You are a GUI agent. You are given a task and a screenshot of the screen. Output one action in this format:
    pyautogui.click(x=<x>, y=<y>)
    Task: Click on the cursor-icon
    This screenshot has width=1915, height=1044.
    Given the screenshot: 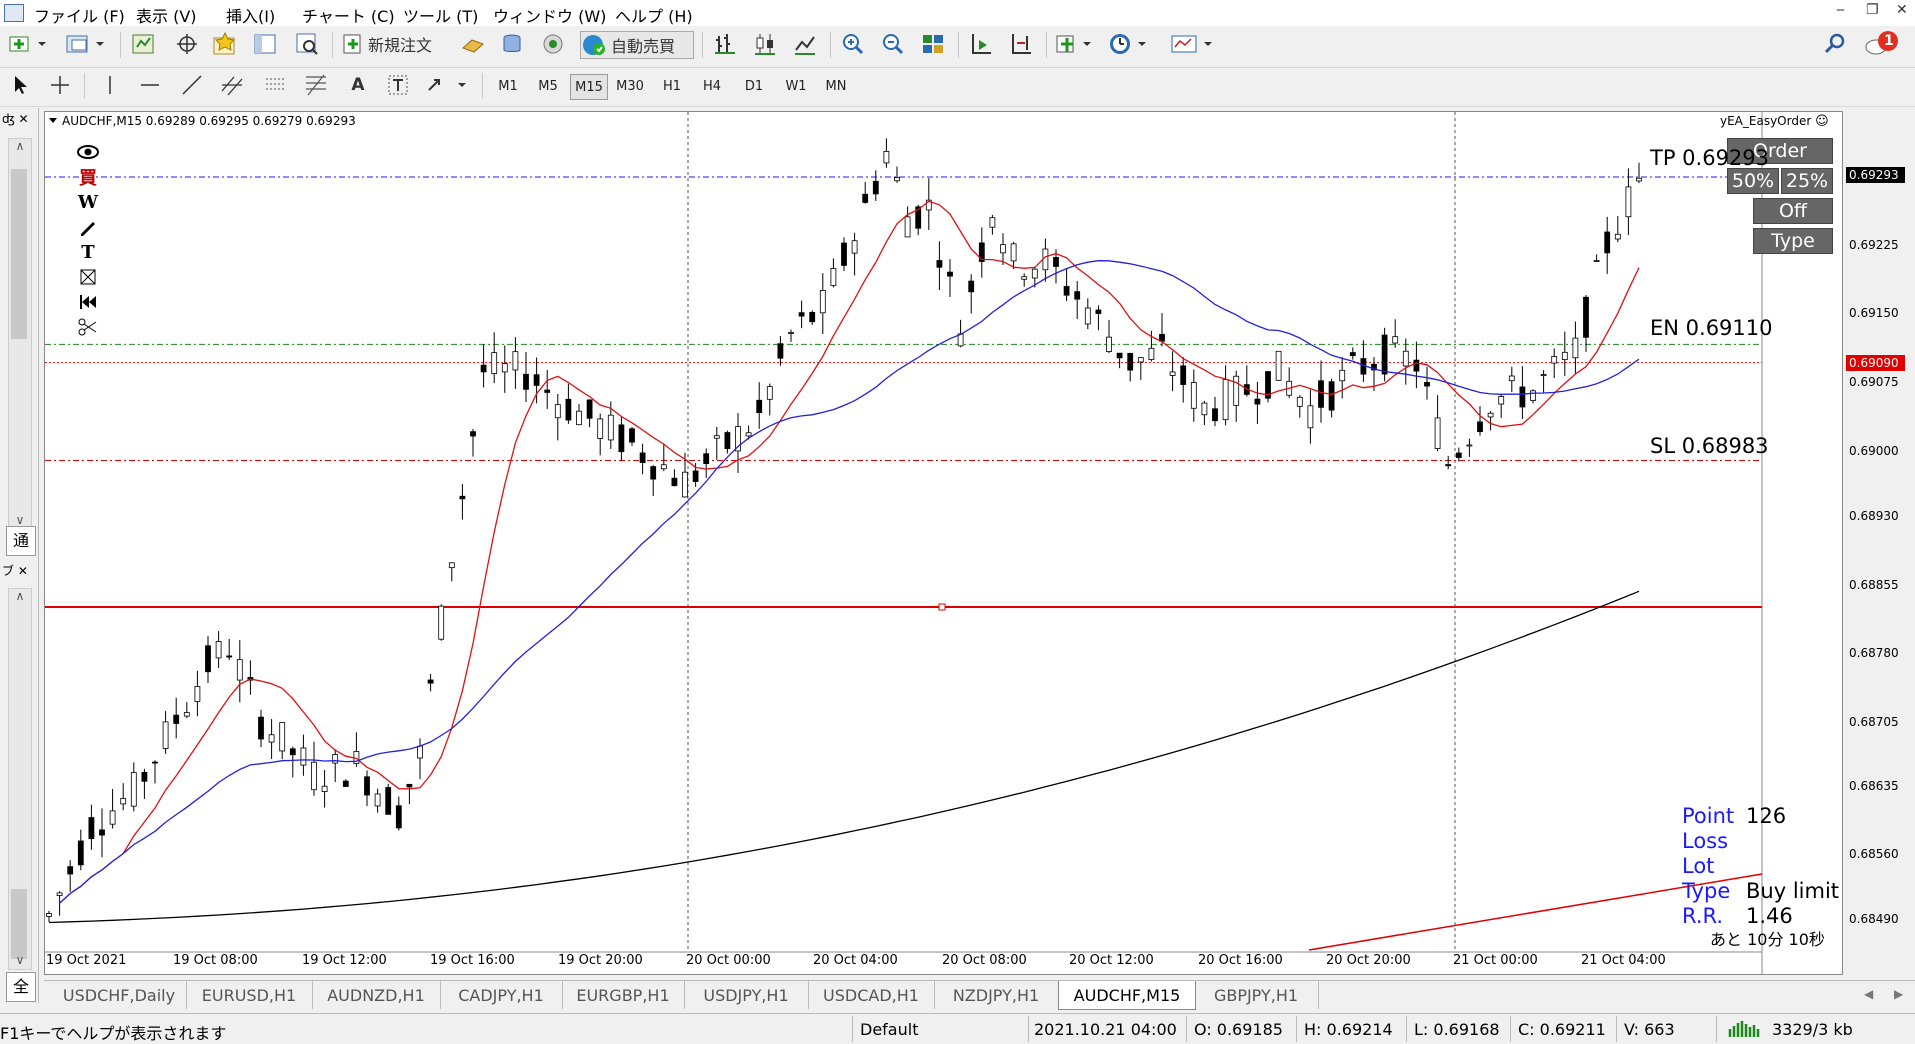 What is the action you would take?
    pyautogui.click(x=20, y=85)
    